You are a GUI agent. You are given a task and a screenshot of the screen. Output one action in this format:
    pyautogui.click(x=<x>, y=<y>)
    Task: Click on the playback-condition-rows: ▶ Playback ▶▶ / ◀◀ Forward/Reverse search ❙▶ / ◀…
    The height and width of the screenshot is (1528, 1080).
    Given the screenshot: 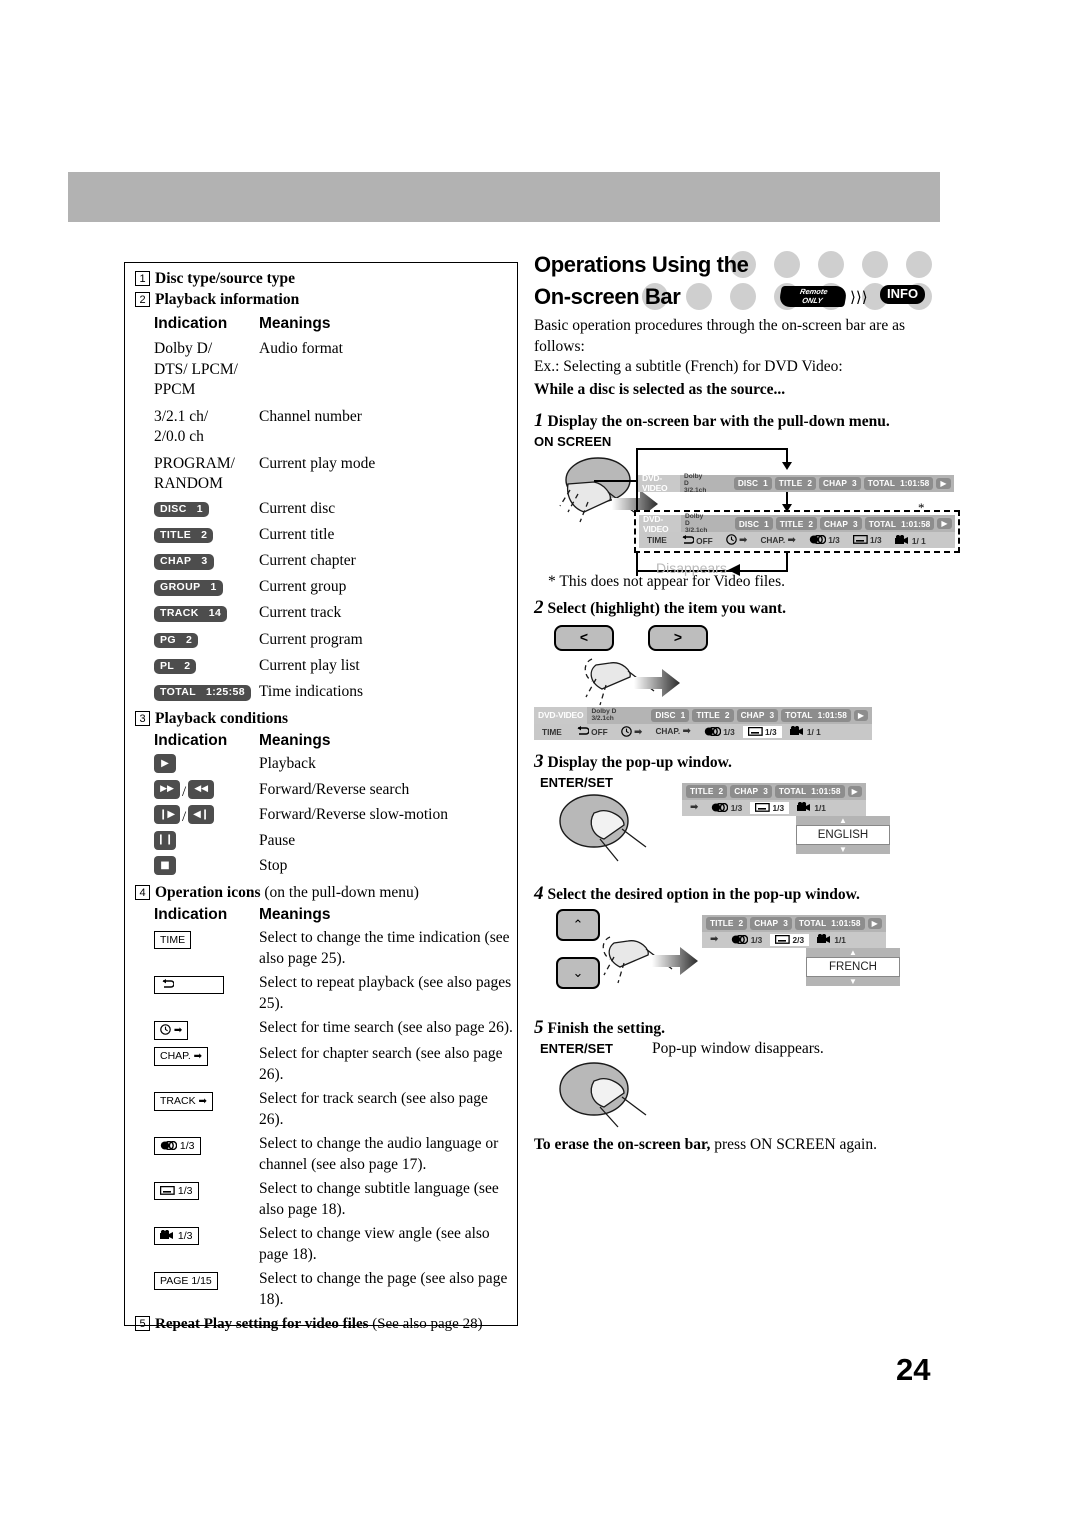 What is the action you would take?
    pyautogui.click(x=321, y=816)
    